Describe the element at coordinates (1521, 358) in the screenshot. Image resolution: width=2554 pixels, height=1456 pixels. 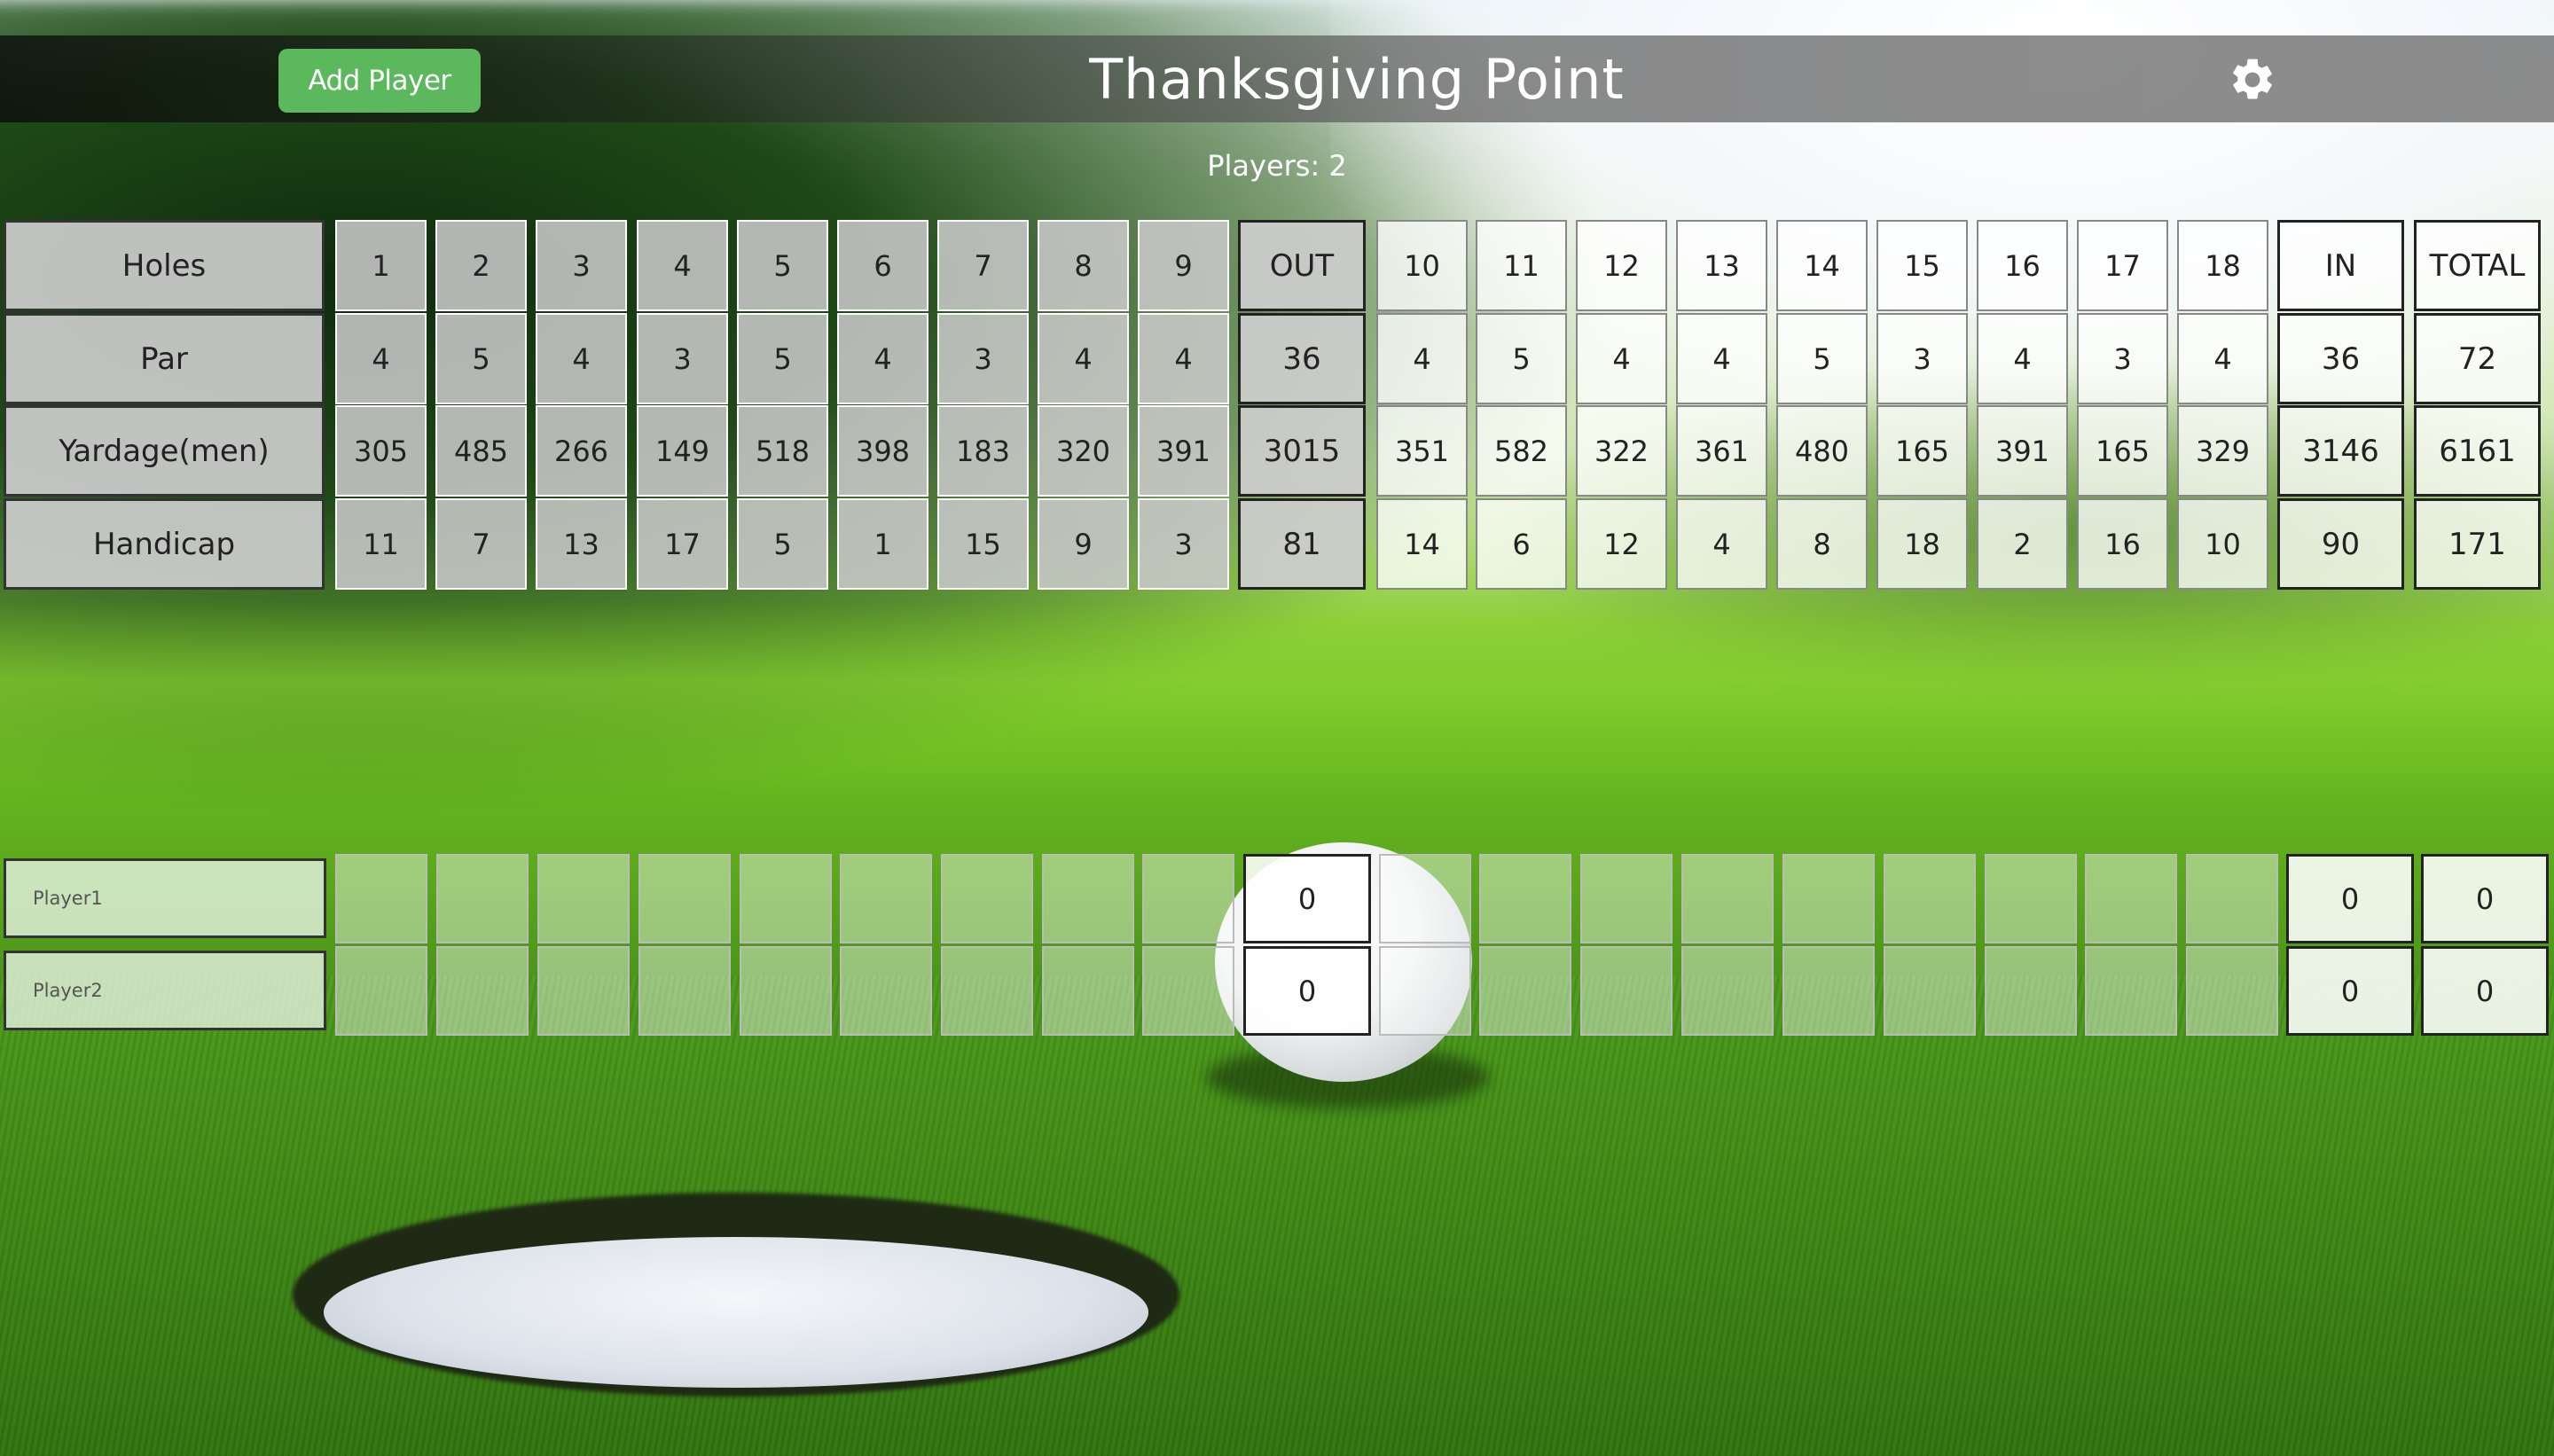
I see `par-cell-hole-11: 5` at that location.